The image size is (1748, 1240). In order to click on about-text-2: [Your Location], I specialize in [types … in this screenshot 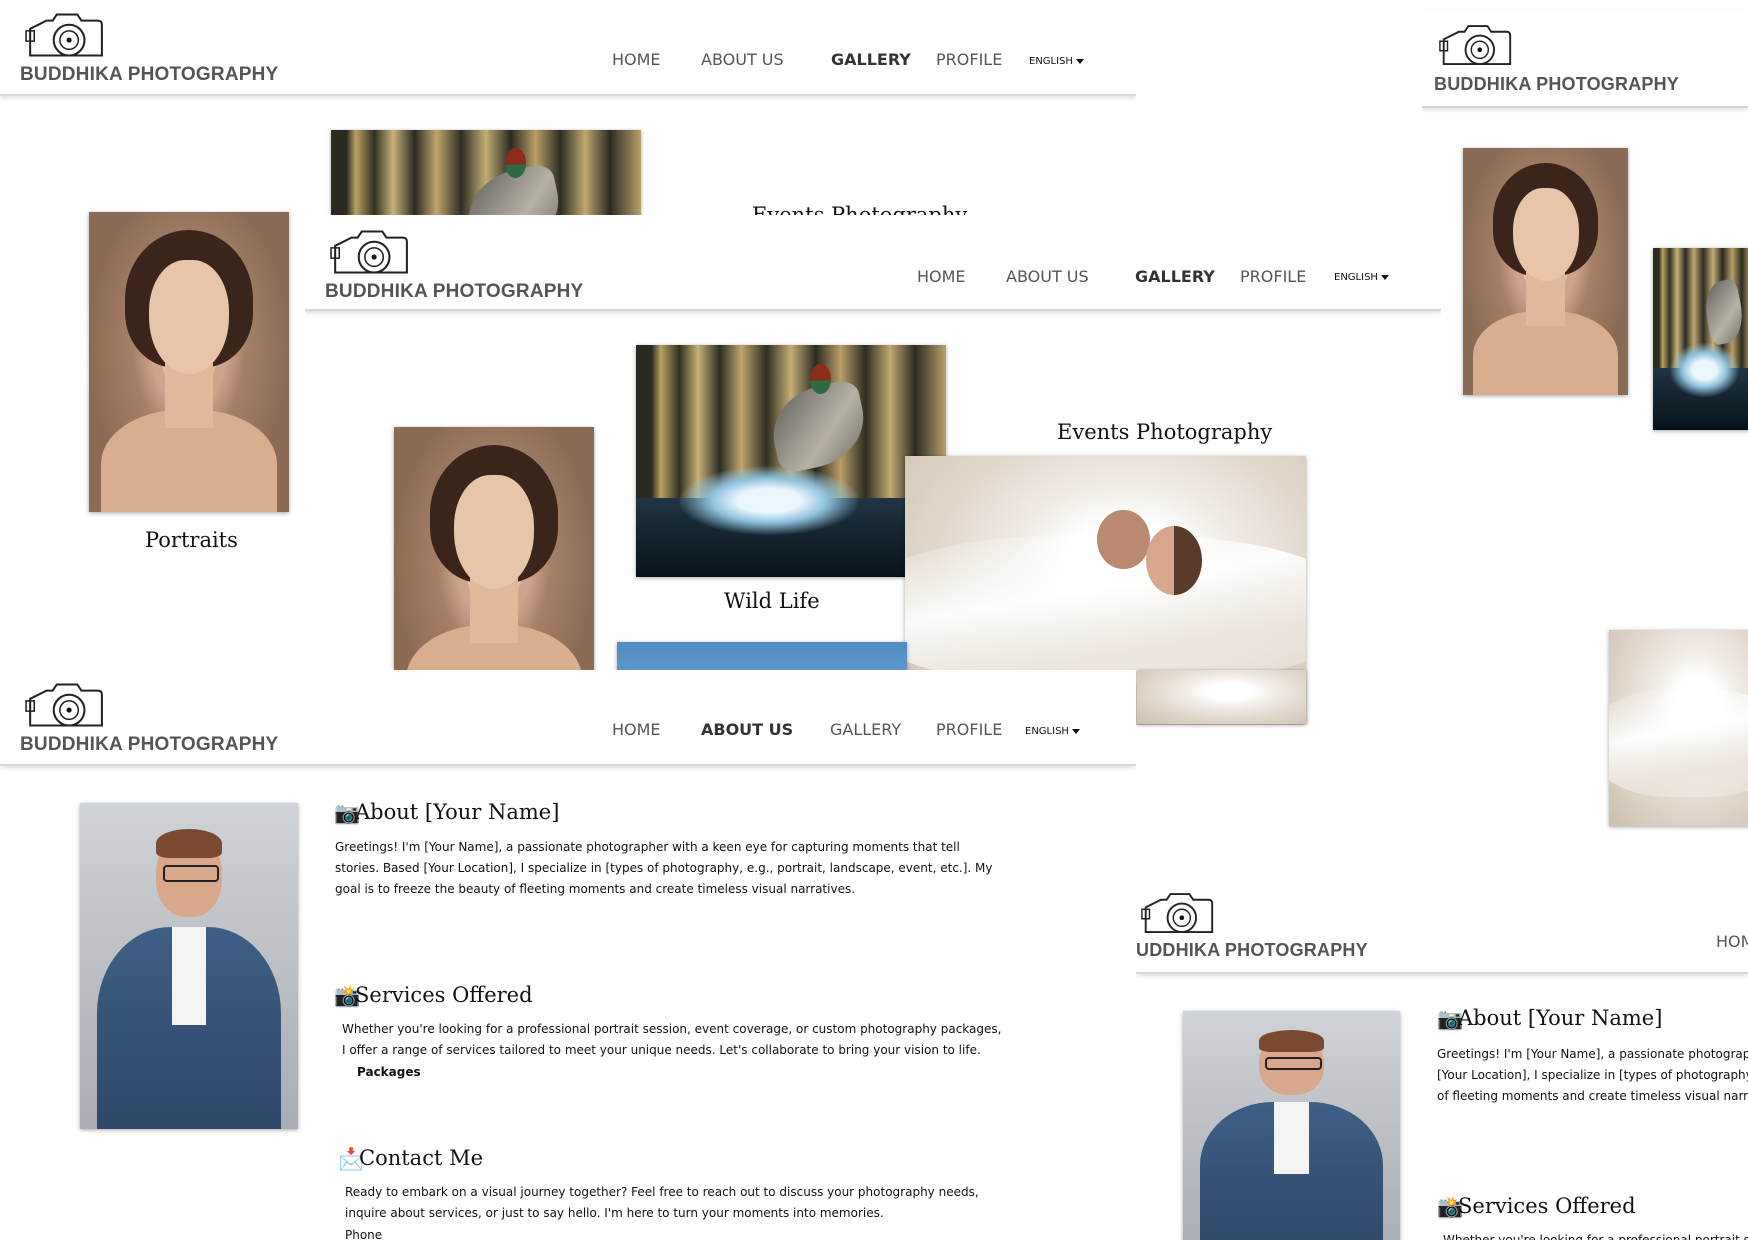, I will do `click(1592, 1075)`.